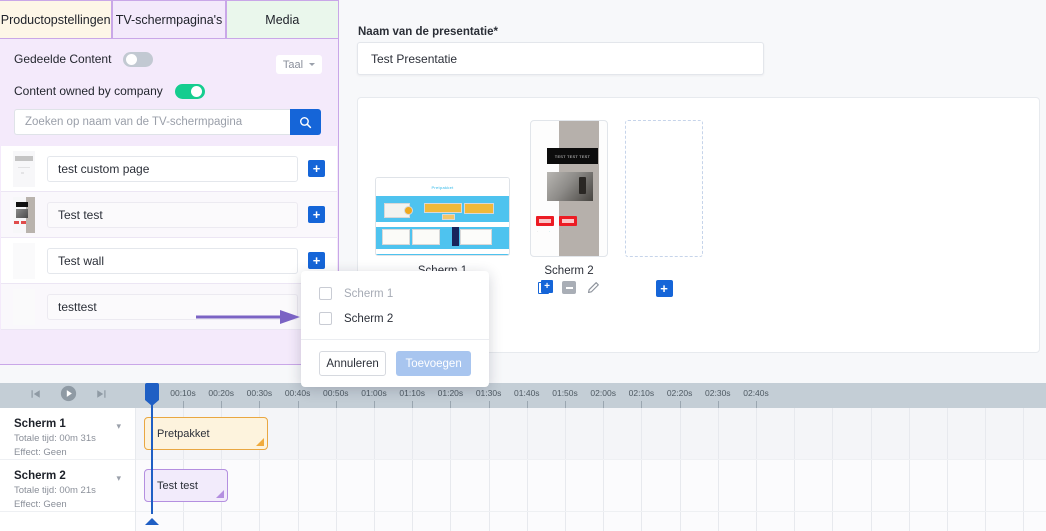 This screenshot has width=1046, height=531. Describe the element at coordinates (353, 363) in the screenshot. I see `cancel-button: Annuleren` at that location.